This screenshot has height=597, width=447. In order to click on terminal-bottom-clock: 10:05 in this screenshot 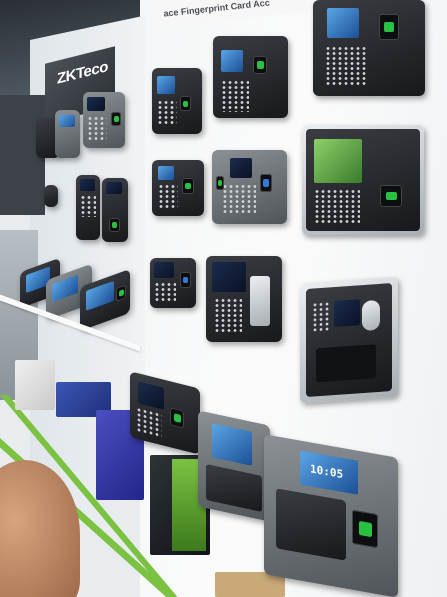, I will do `click(331, 515)`.